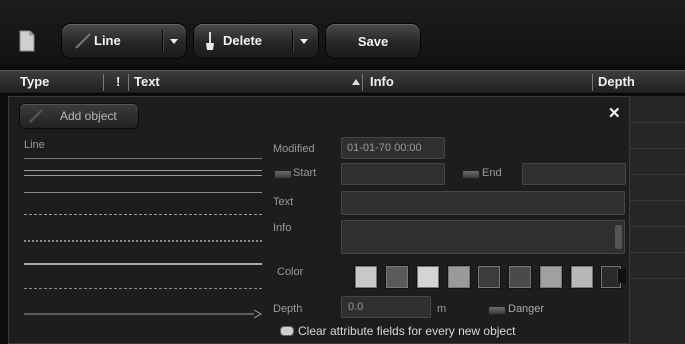 The width and height of the screenshot is (685, 344). What do you see at coordinates (393, 174) in the screenshot?
I see `start-field` at bounding box center [393, 174].